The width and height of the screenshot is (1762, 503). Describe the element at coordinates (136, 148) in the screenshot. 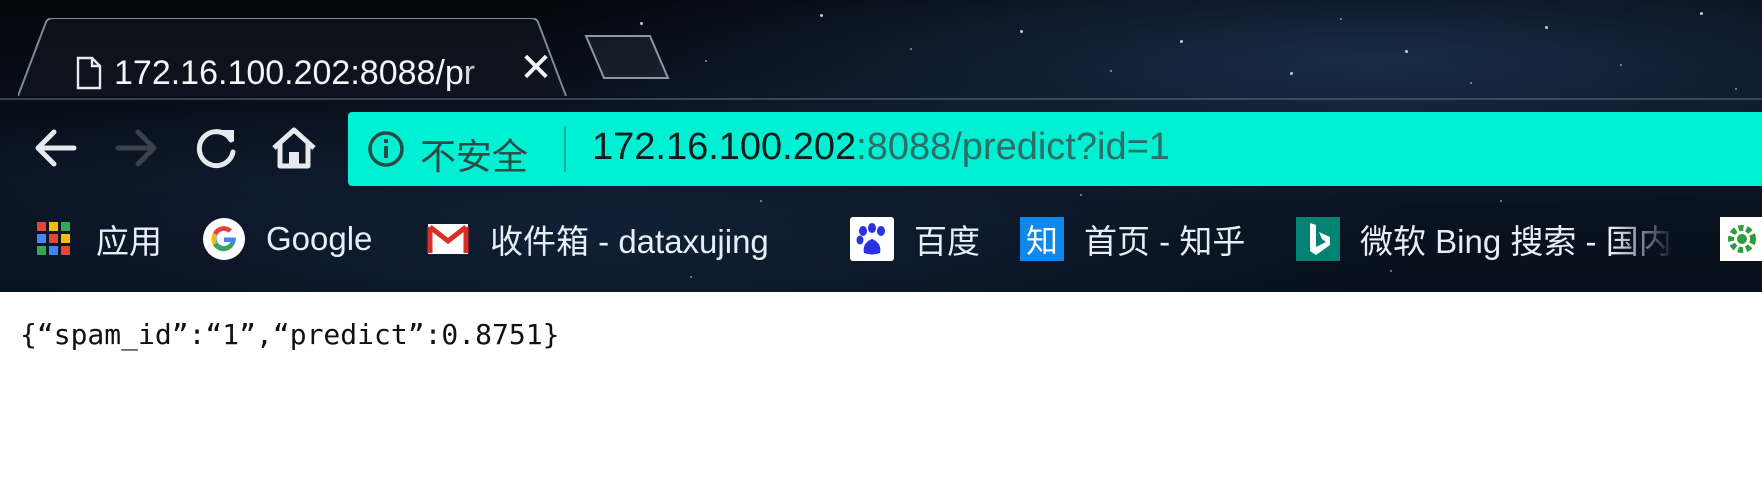

I see `forward-button` at that location.